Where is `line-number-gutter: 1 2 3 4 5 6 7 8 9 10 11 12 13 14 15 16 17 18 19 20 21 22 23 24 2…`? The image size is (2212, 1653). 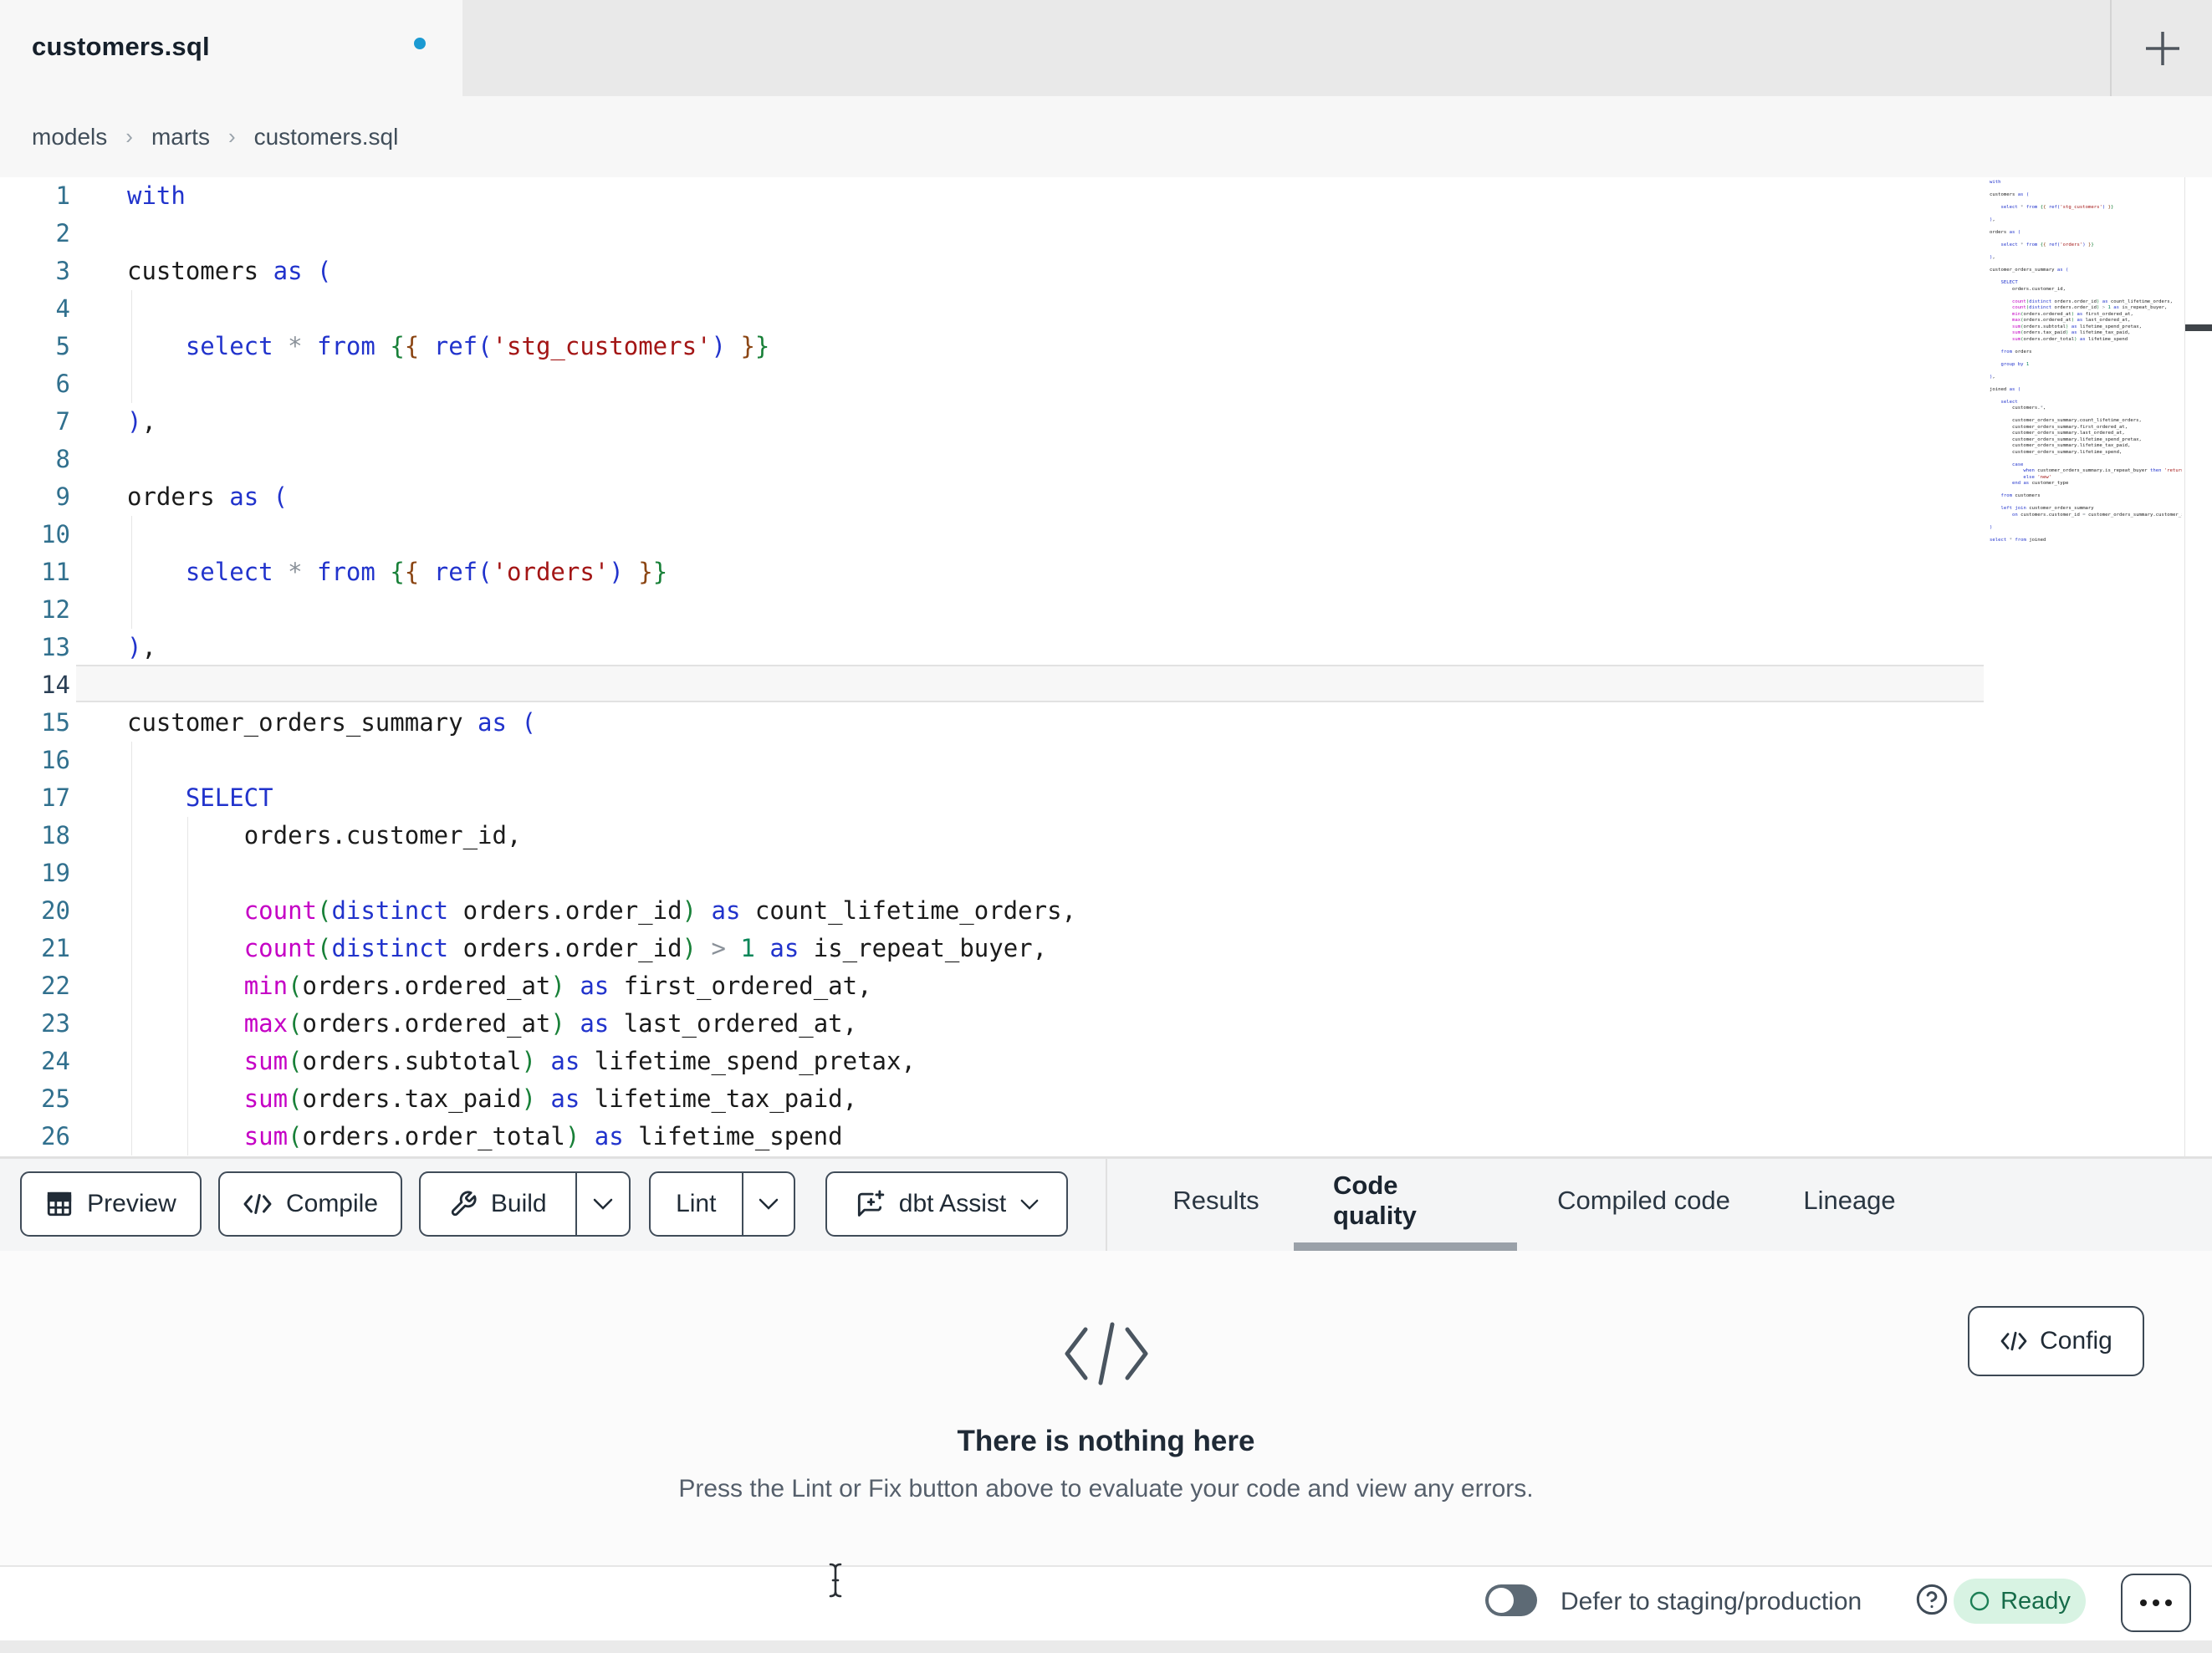 line-number-gutter: 1 2 3 4 5 6 7 8 9 10 11 12 13 14 15 16 17 18 19 20 21 22 23 24 2… is located at coordinates (35, 666).